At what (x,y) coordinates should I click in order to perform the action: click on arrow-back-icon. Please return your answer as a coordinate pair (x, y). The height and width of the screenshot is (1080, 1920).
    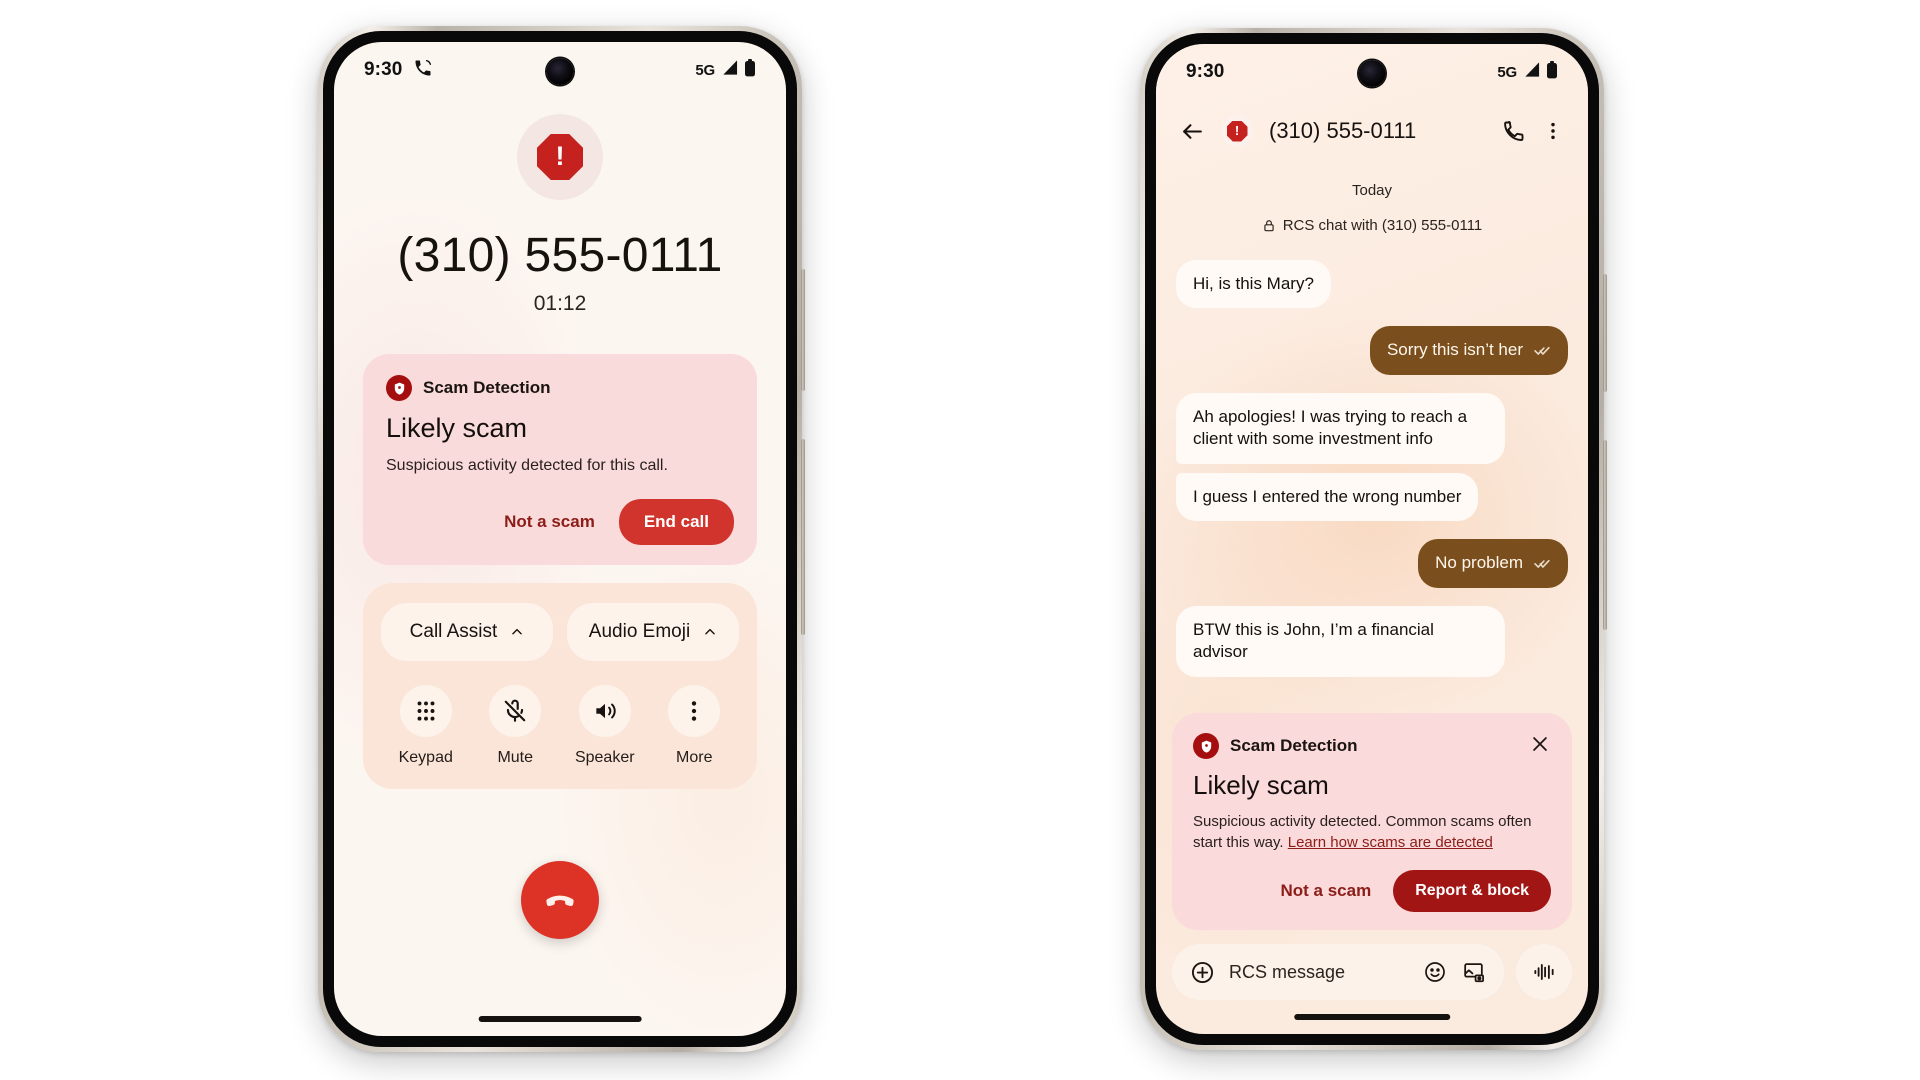
    Looking at the image, I should click on (1192, 131).